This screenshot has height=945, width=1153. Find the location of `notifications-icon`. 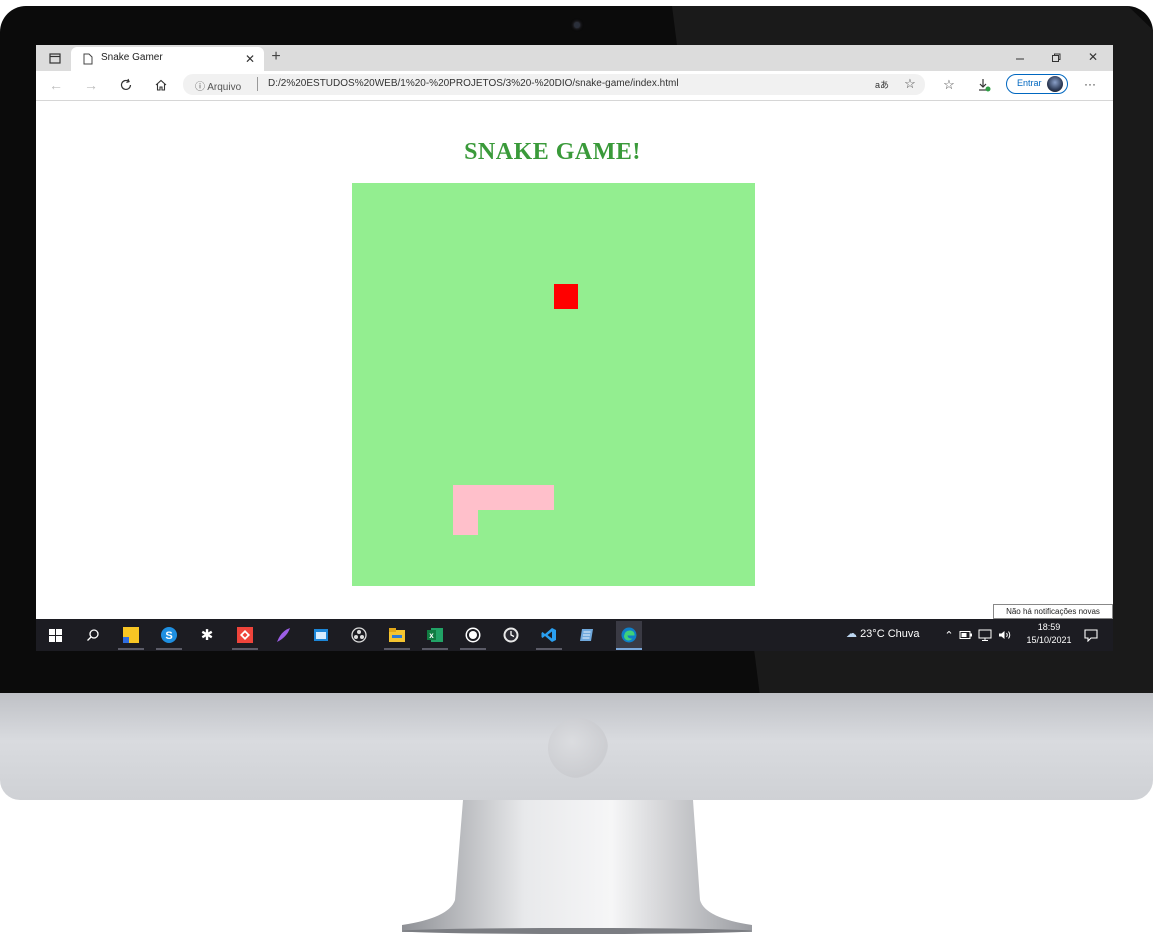

notifications-icon is located at coordinates (1091, 635).